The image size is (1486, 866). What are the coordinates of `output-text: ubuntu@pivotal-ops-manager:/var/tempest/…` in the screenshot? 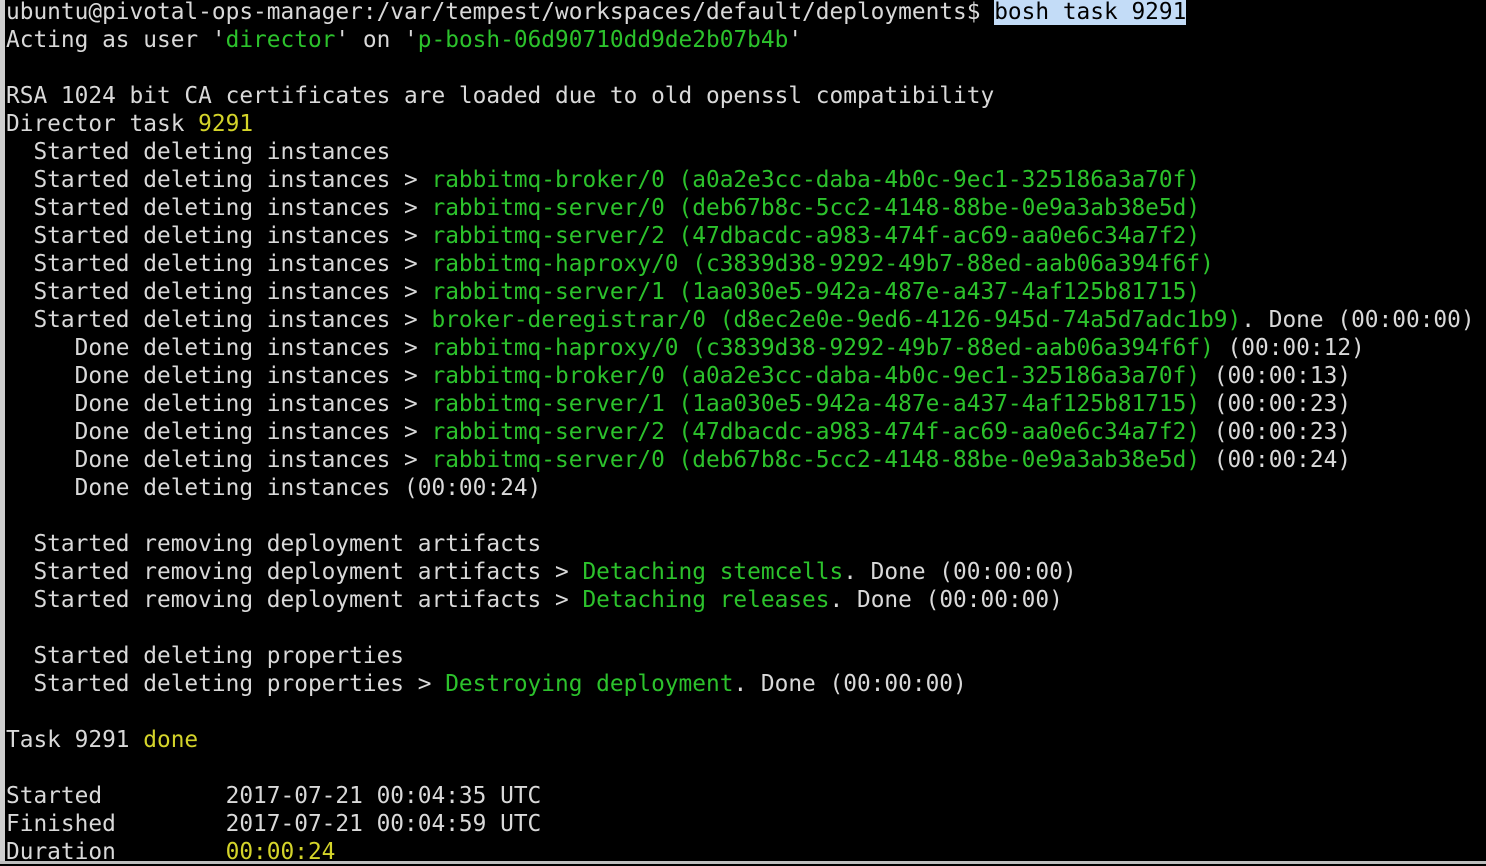 It's located at (500, 12).